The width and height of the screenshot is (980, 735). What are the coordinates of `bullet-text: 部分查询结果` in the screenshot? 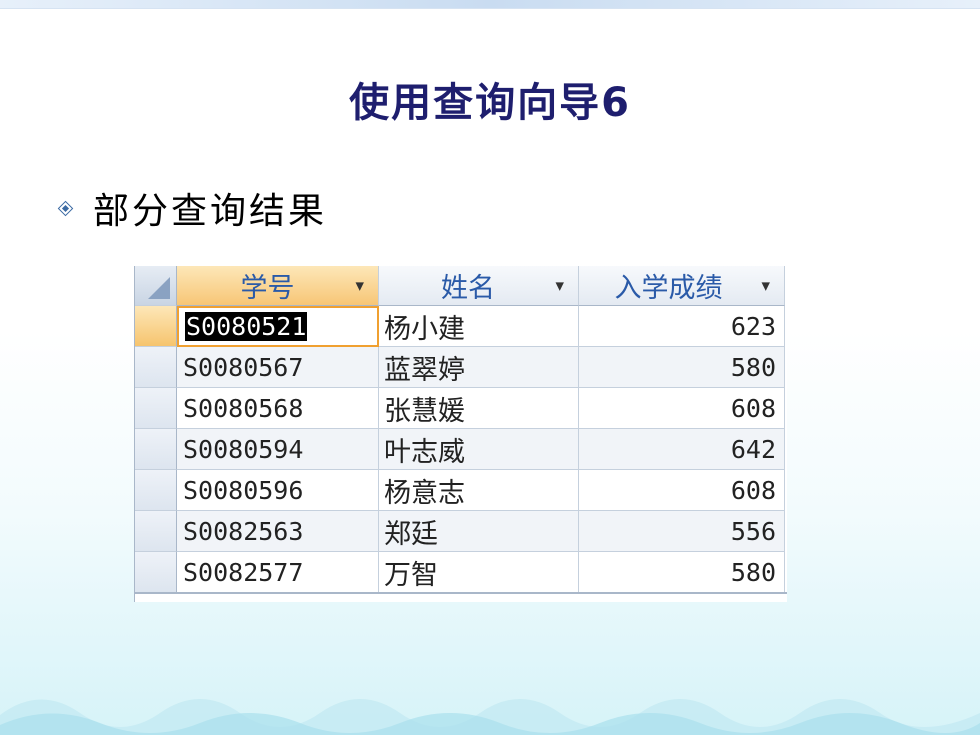 It's located at (210, 211).